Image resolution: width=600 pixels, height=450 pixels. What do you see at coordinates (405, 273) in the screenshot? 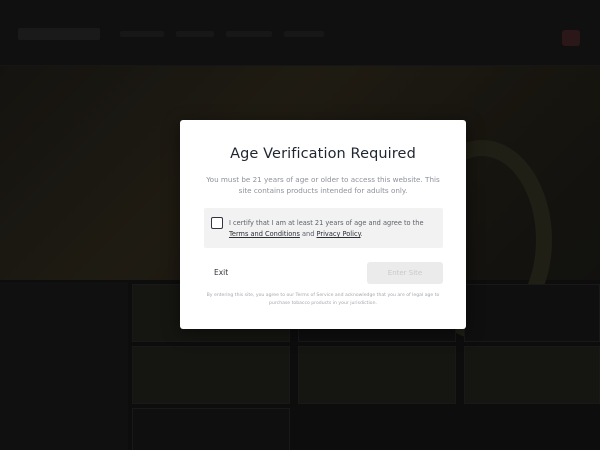
I see `enter-site-button: Enter Site` at bounding box center [405, 273].